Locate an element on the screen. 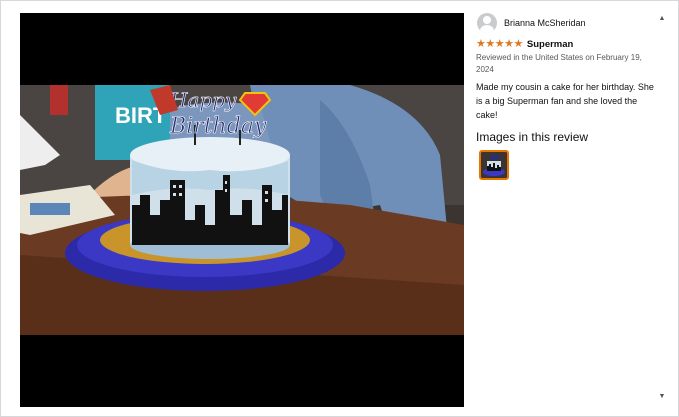 This screenshot has height=417, width=679. topper-line1: Happy is located at coordinates (203, 100).